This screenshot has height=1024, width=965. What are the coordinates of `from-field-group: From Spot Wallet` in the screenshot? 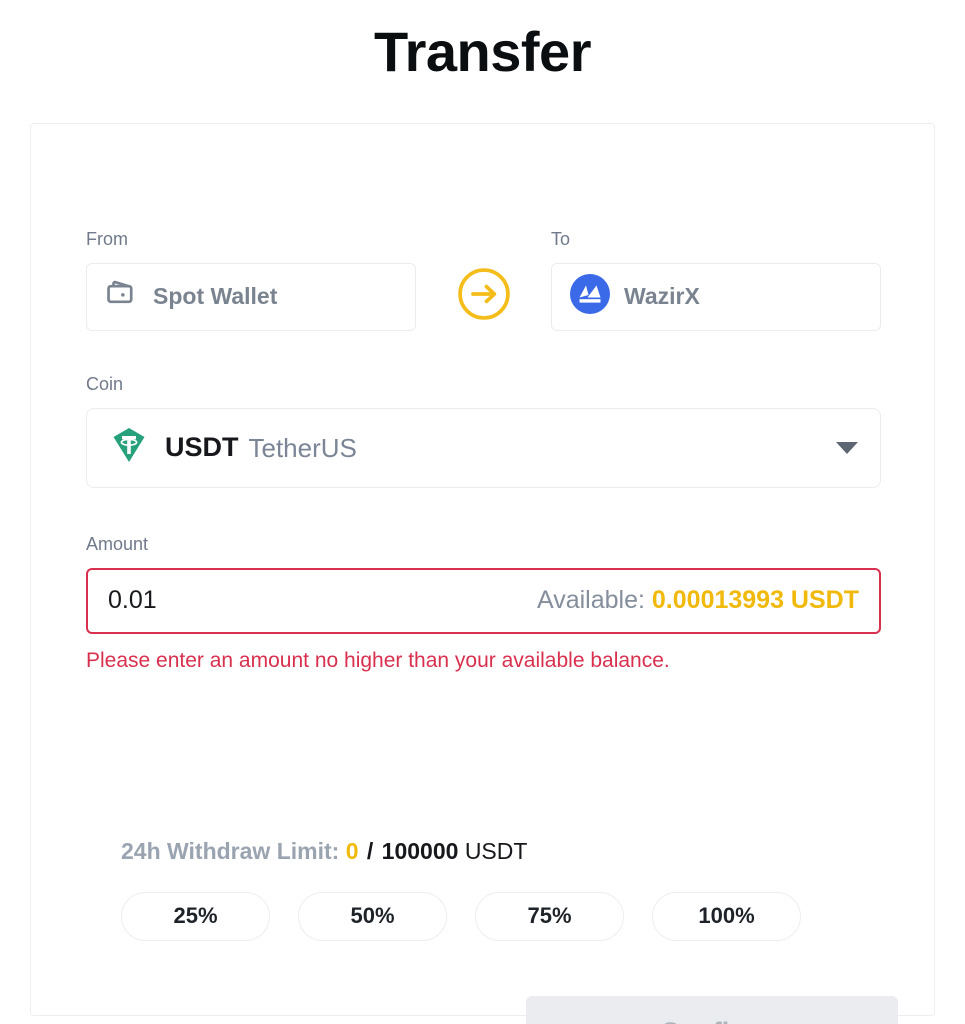 It's located at (251, 280).